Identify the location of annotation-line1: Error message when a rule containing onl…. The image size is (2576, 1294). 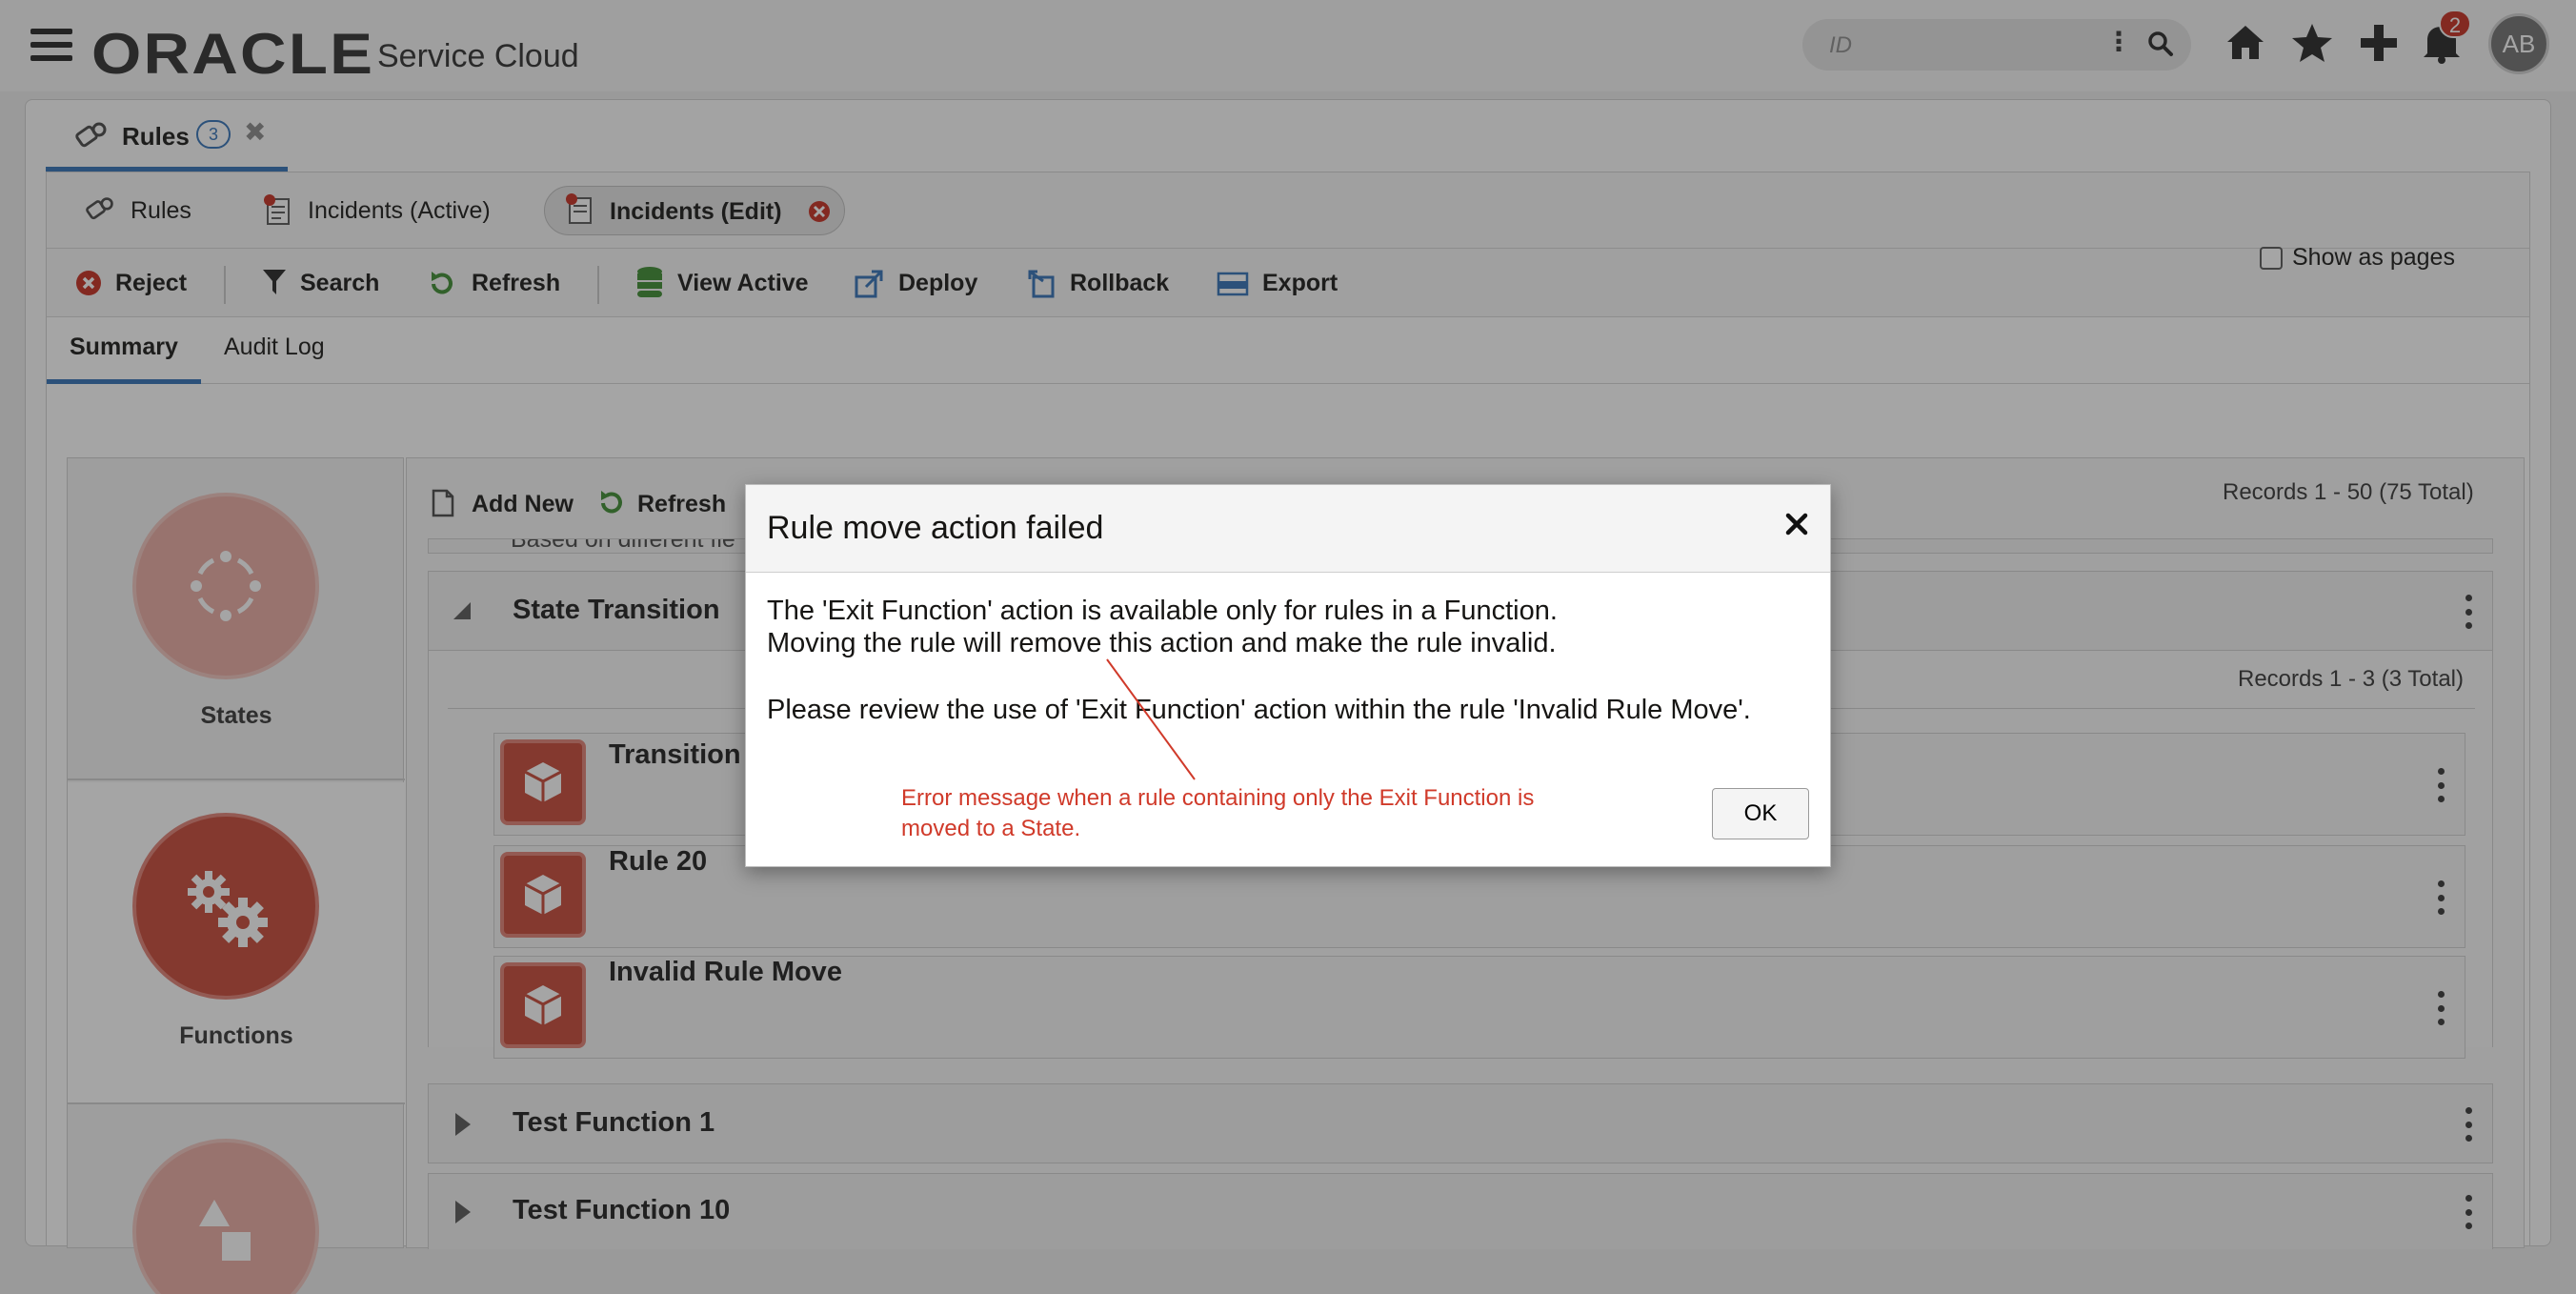
(1218, 798).